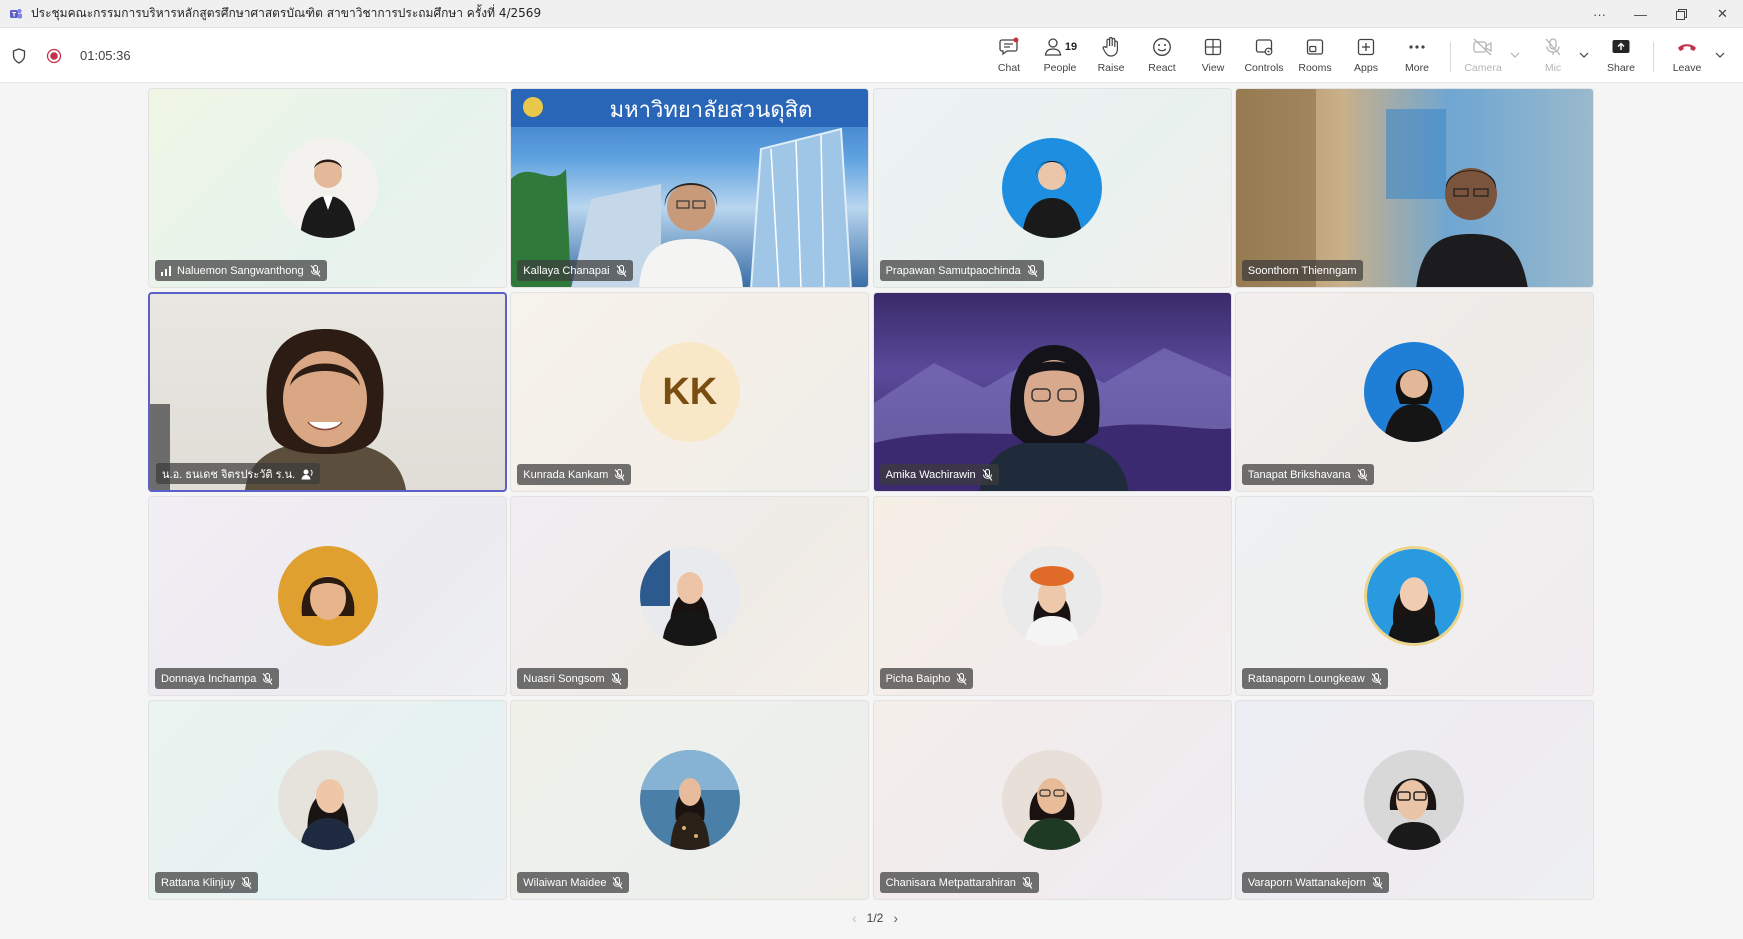 This screenshot has width=1743, height=939. Describe the element at coordinates (950, 882) in the screenshot. I see `participant-name: Chanisara Metpattarahiran` at that location.